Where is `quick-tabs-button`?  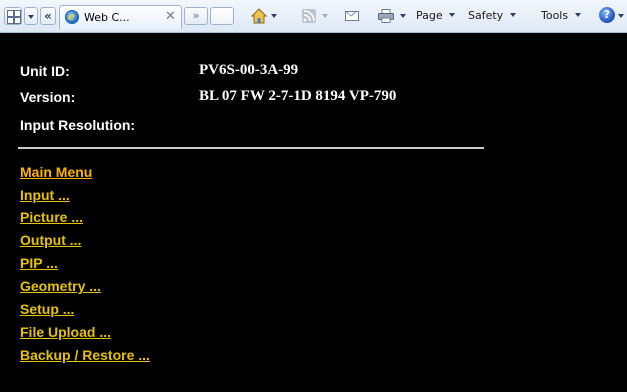 quick-tabs-button is located at coordinates (13, 16).